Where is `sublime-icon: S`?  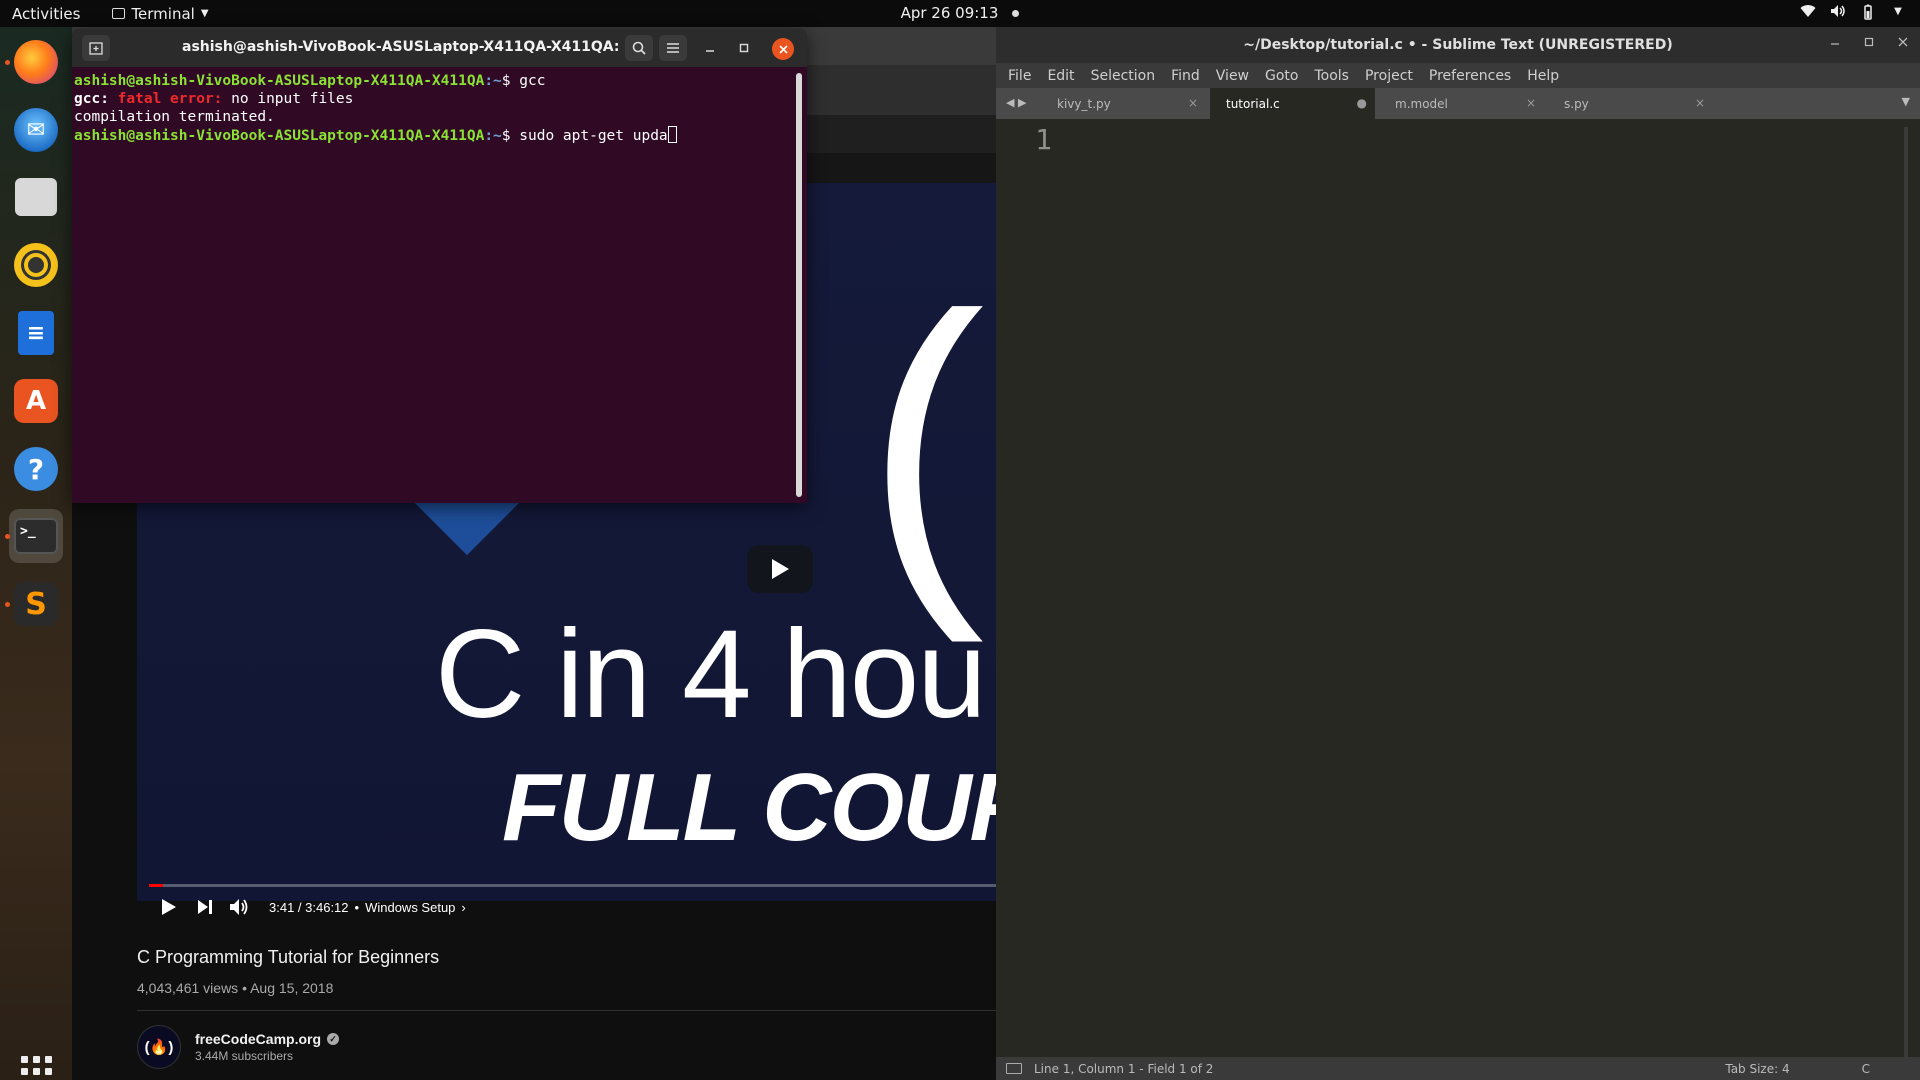 sublime-icon: S is located at coordinates (36, 604).